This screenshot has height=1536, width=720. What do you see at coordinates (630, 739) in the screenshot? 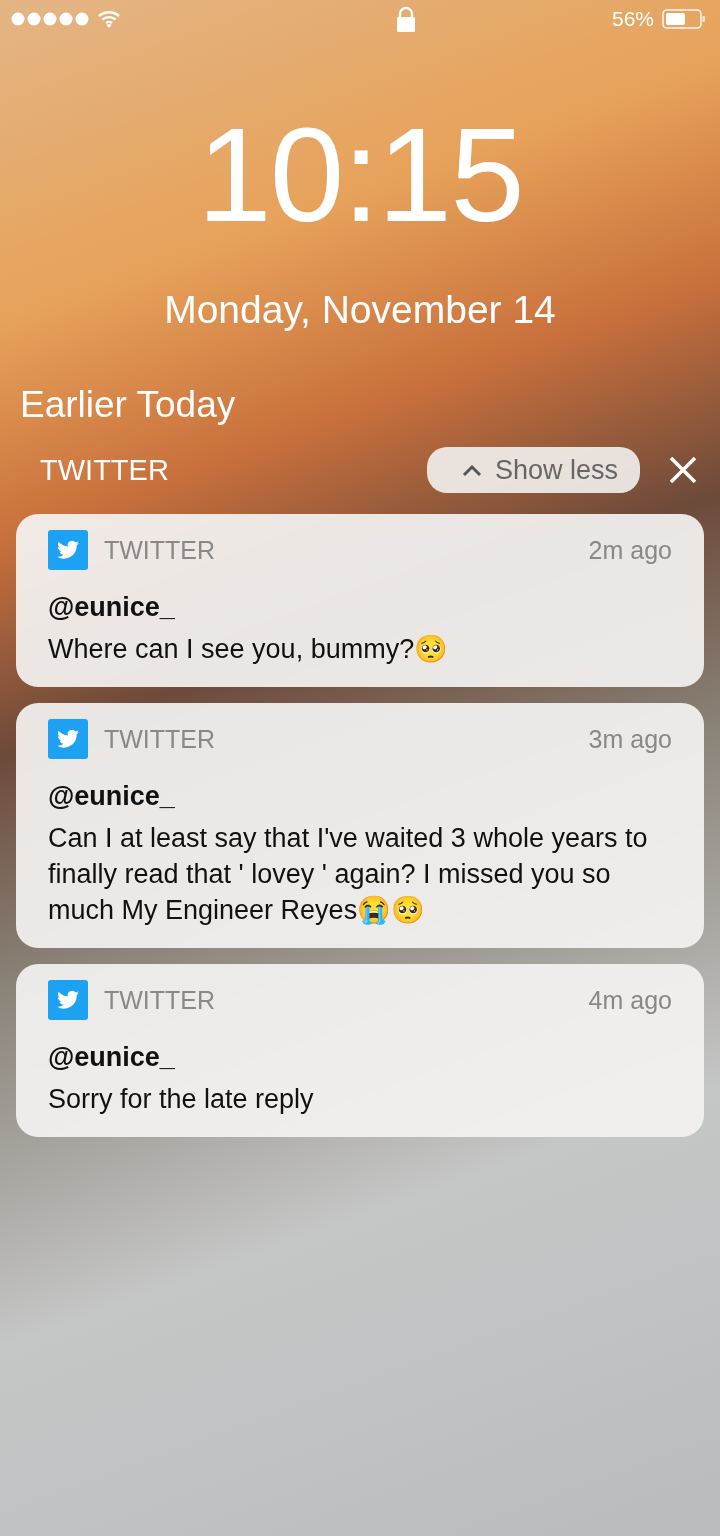
I see `notification-time: 3m ago` at bounding box center [630, 739].